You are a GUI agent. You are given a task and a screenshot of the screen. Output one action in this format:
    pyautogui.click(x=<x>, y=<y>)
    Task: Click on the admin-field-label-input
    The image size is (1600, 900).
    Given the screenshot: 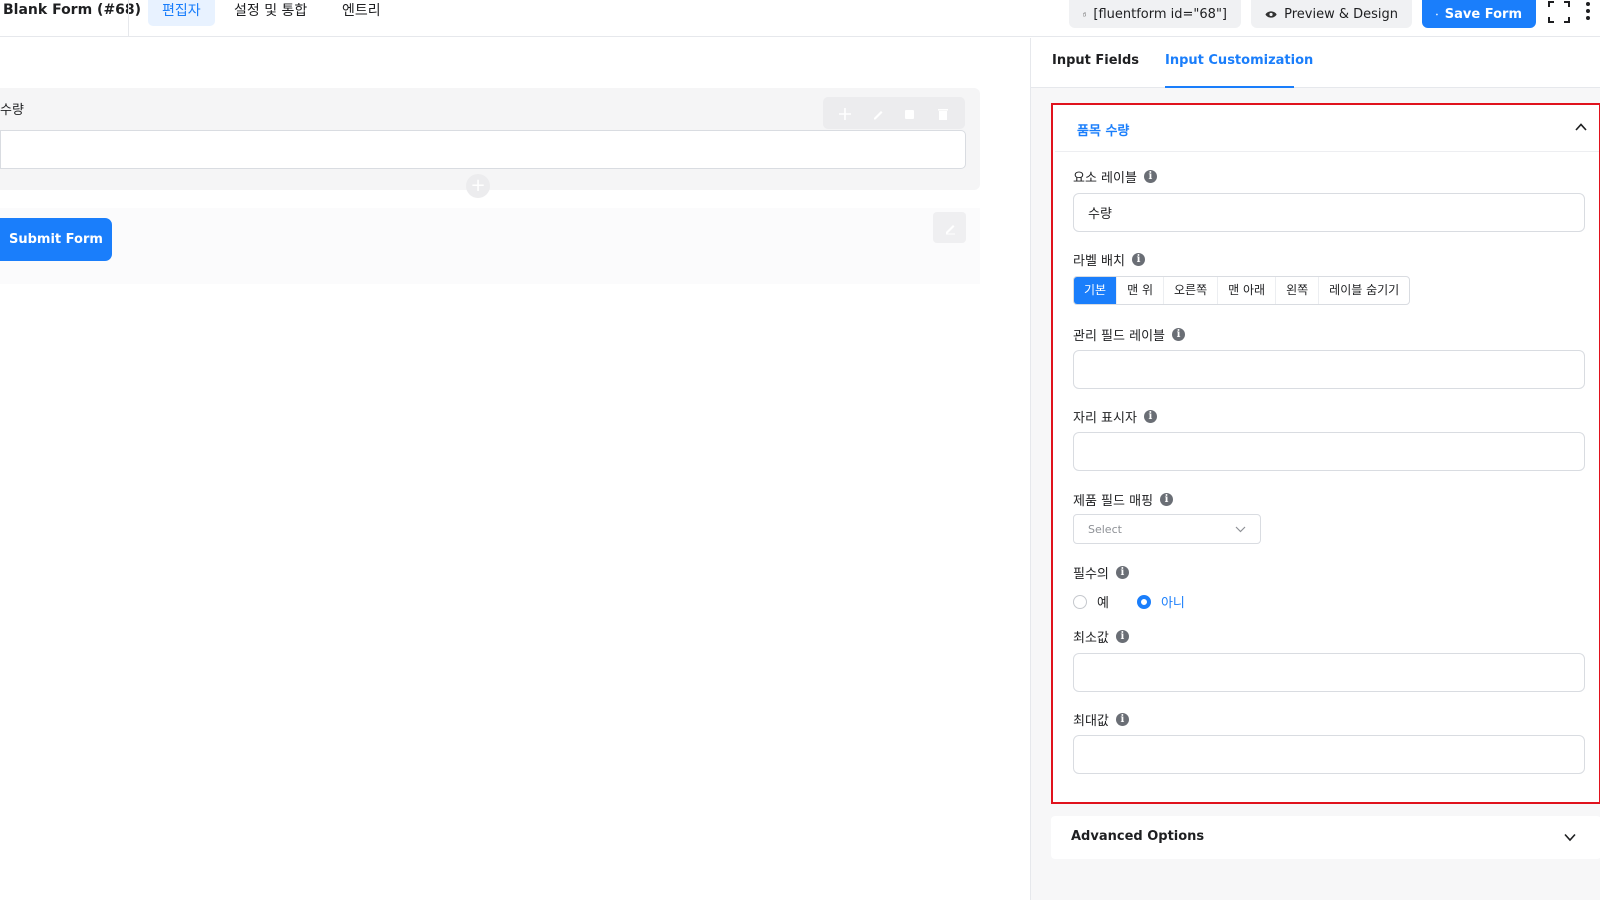 What is the action you would take?
    pyautogui.click(x=1329, y=369)
    